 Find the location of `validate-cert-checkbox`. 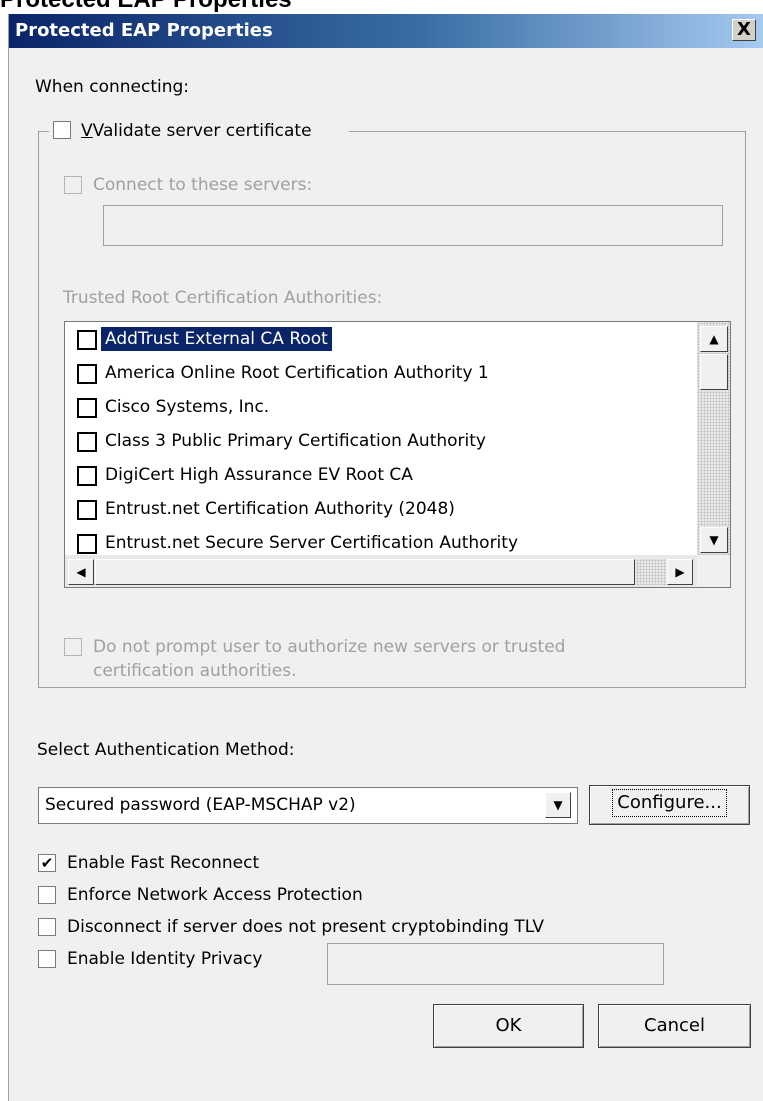

validate-cert-checkbox is located at coordinates (62, 130).